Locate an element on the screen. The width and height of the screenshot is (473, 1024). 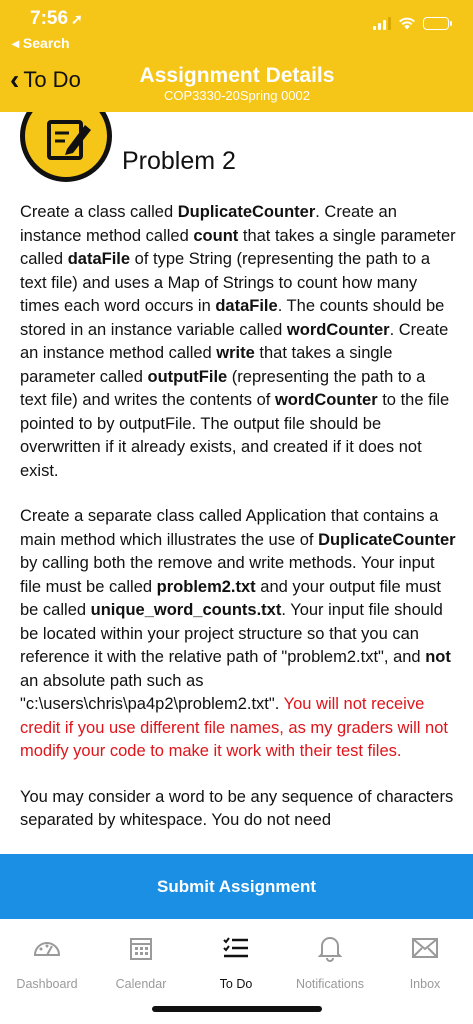
todo-back-button: ‹ To Do is located at coordinates (45, 80).